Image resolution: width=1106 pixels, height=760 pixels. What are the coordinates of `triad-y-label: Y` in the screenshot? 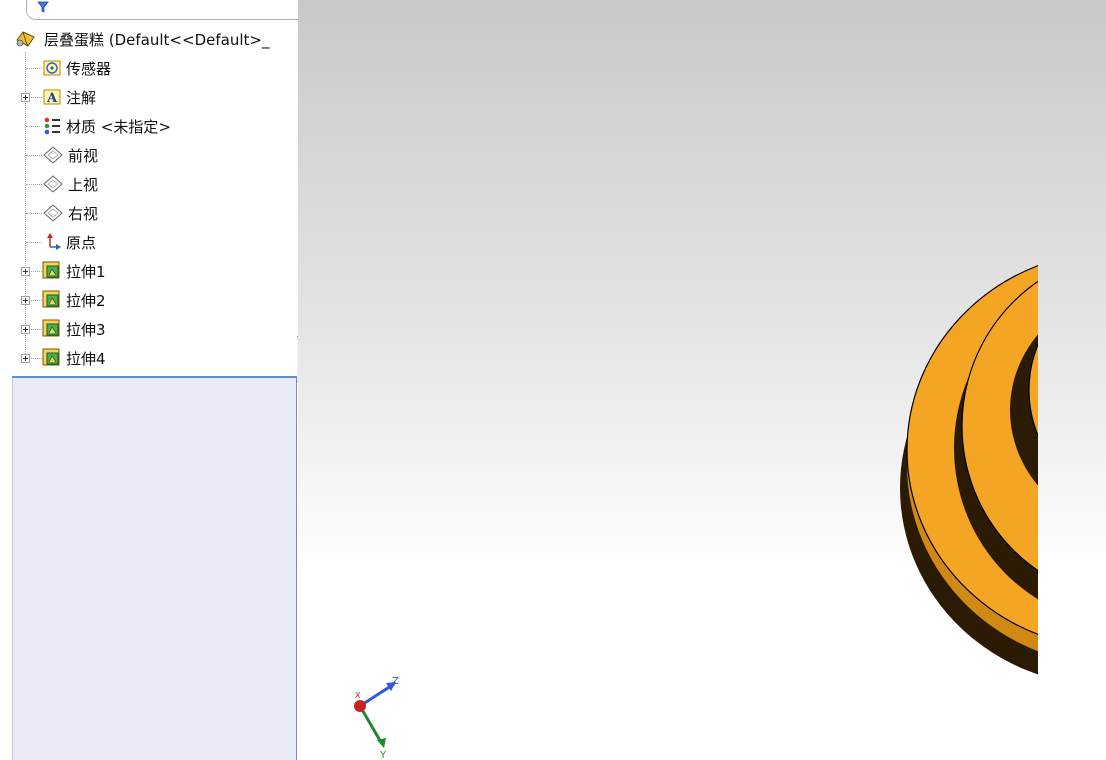 It's located at (383, 755).